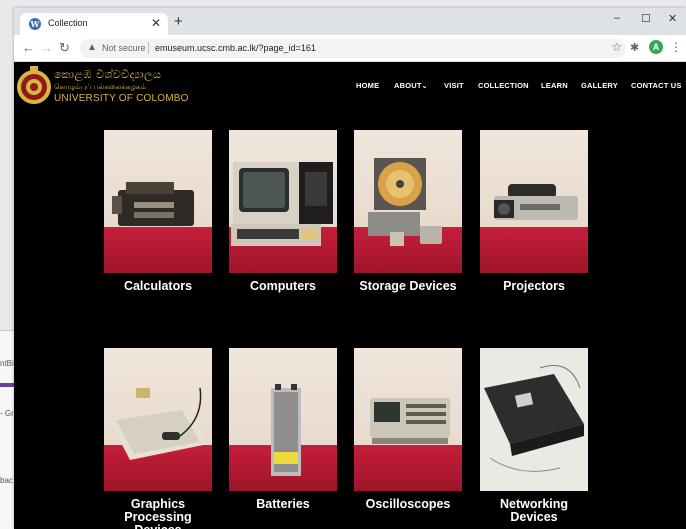 The image size is (686, 529). What do you see at coordinates (68, 23) in the screenshot?
I see `tab-title: Collection` at bounding box center [68, 23].